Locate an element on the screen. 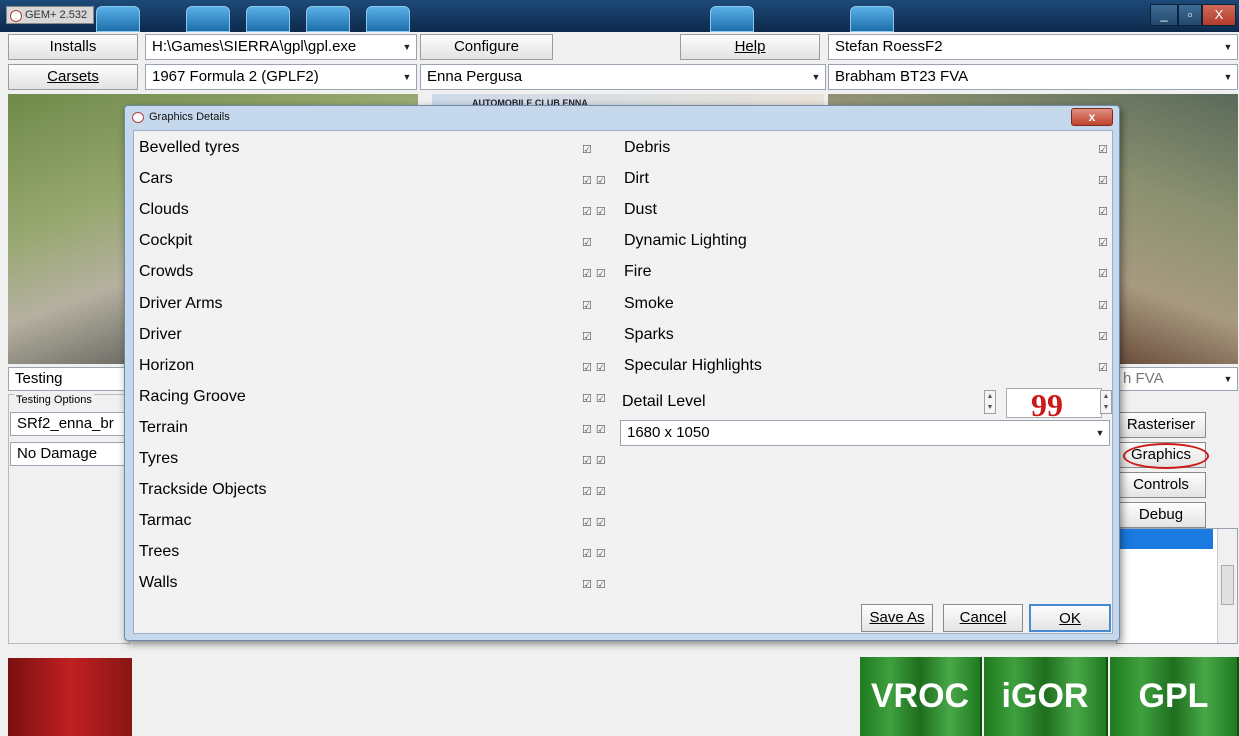 This screenshot has width=1239, height=736. ok-button: OK is located at coordinates (1070, 618).